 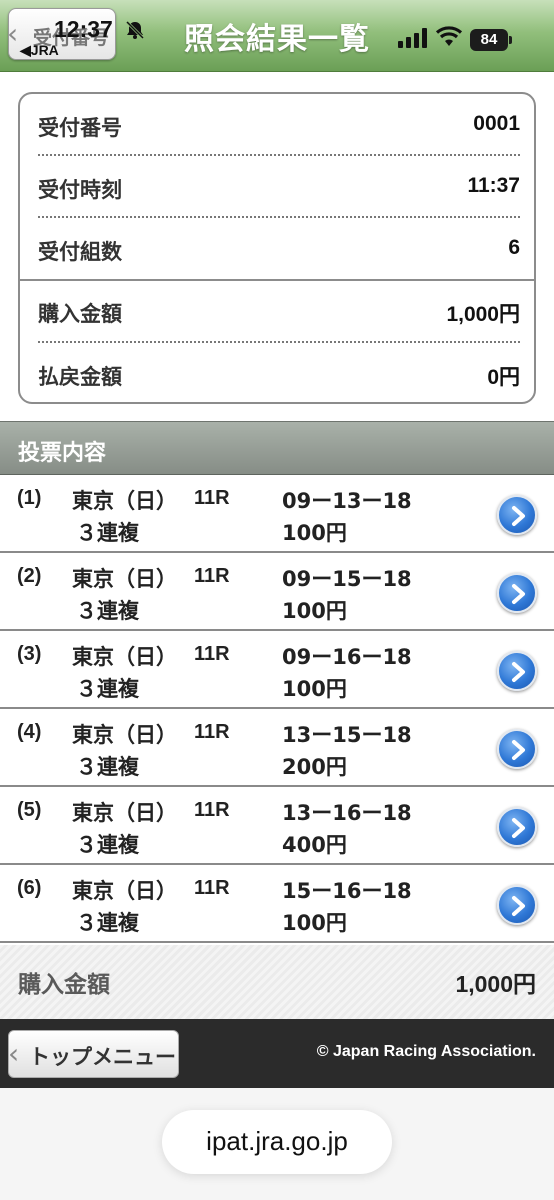 I want to click on summary-value: 0円, so click(x=503, y=377).